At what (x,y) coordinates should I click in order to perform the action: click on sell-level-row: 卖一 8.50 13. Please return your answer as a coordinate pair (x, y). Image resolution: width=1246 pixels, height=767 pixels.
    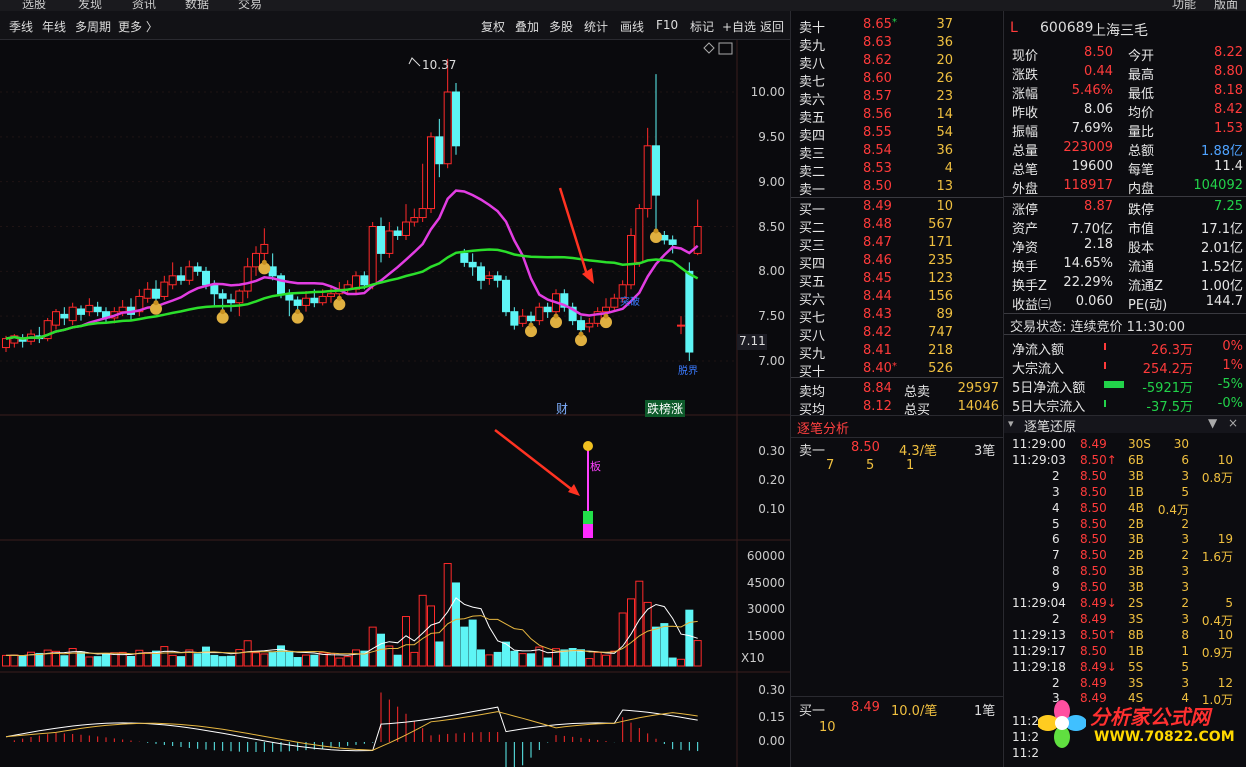
    Looking at the image, I should click on (897, 187).